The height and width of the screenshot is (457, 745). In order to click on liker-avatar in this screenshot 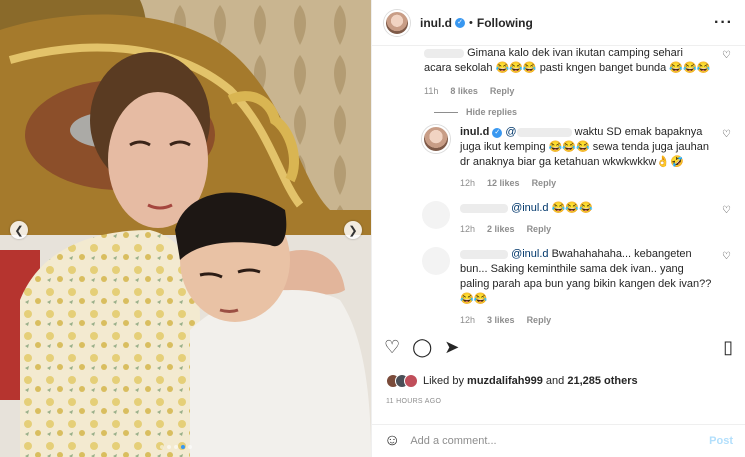, I will do `click(411, 381)`.